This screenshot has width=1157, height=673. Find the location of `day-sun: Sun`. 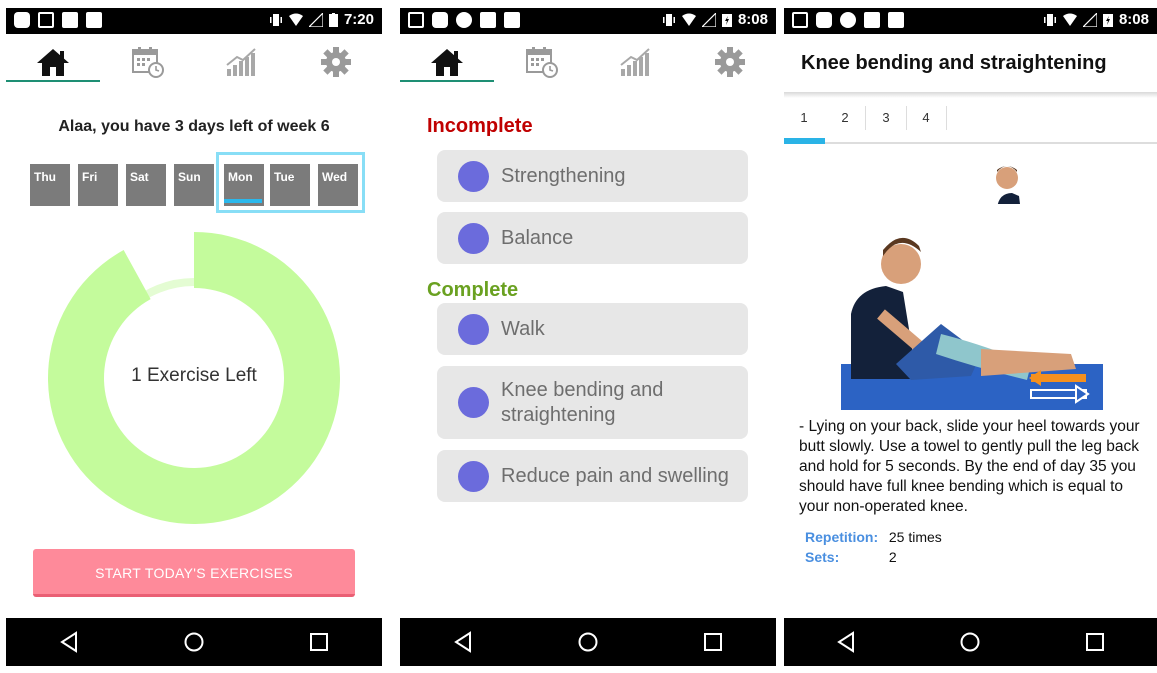

day-sun: Sun is located at coordinates (194, 185).